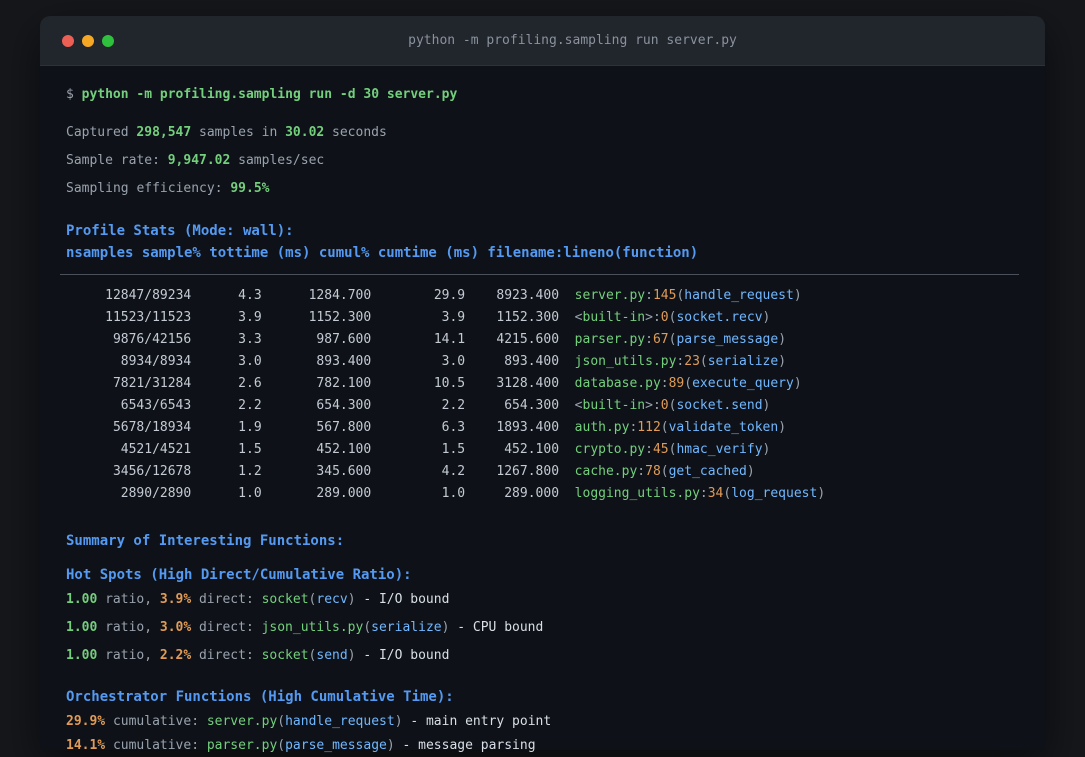  I want to click on cumul-pct-value: 10.5, so click(449, 383).